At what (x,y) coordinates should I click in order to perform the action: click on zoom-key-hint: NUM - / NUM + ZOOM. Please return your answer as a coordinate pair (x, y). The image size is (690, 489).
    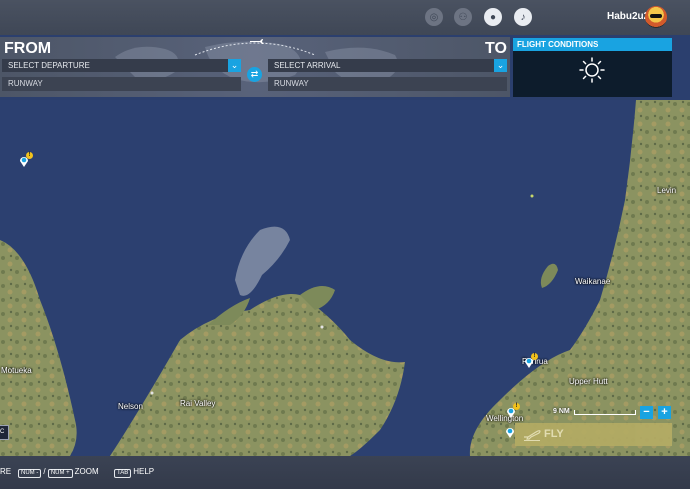
    Looking at the image, I should click on (58, 472).